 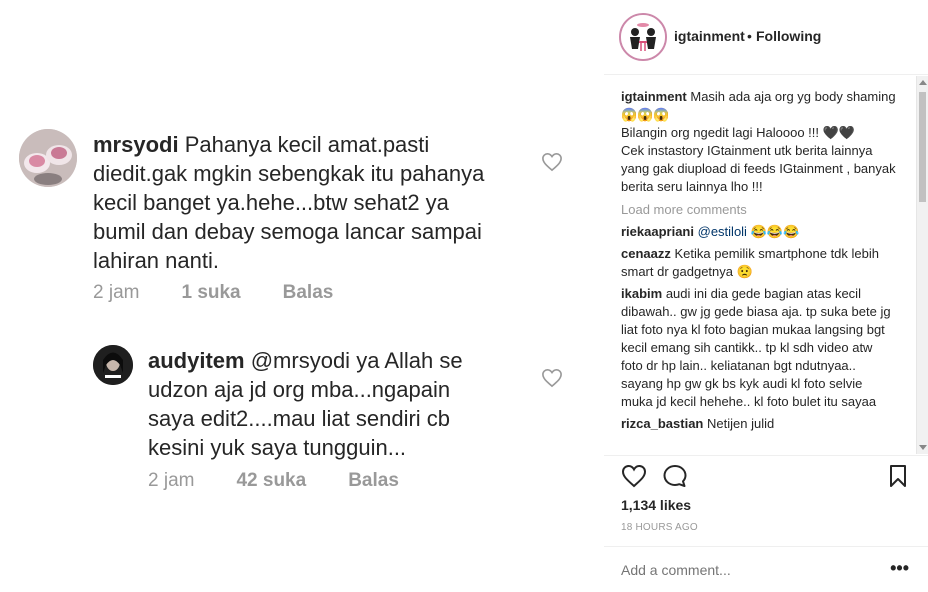 What do you see at coordinates (196, 360) in the screenshot?
I see `comment2-username: audyitem` at bounding box center [196, 360].